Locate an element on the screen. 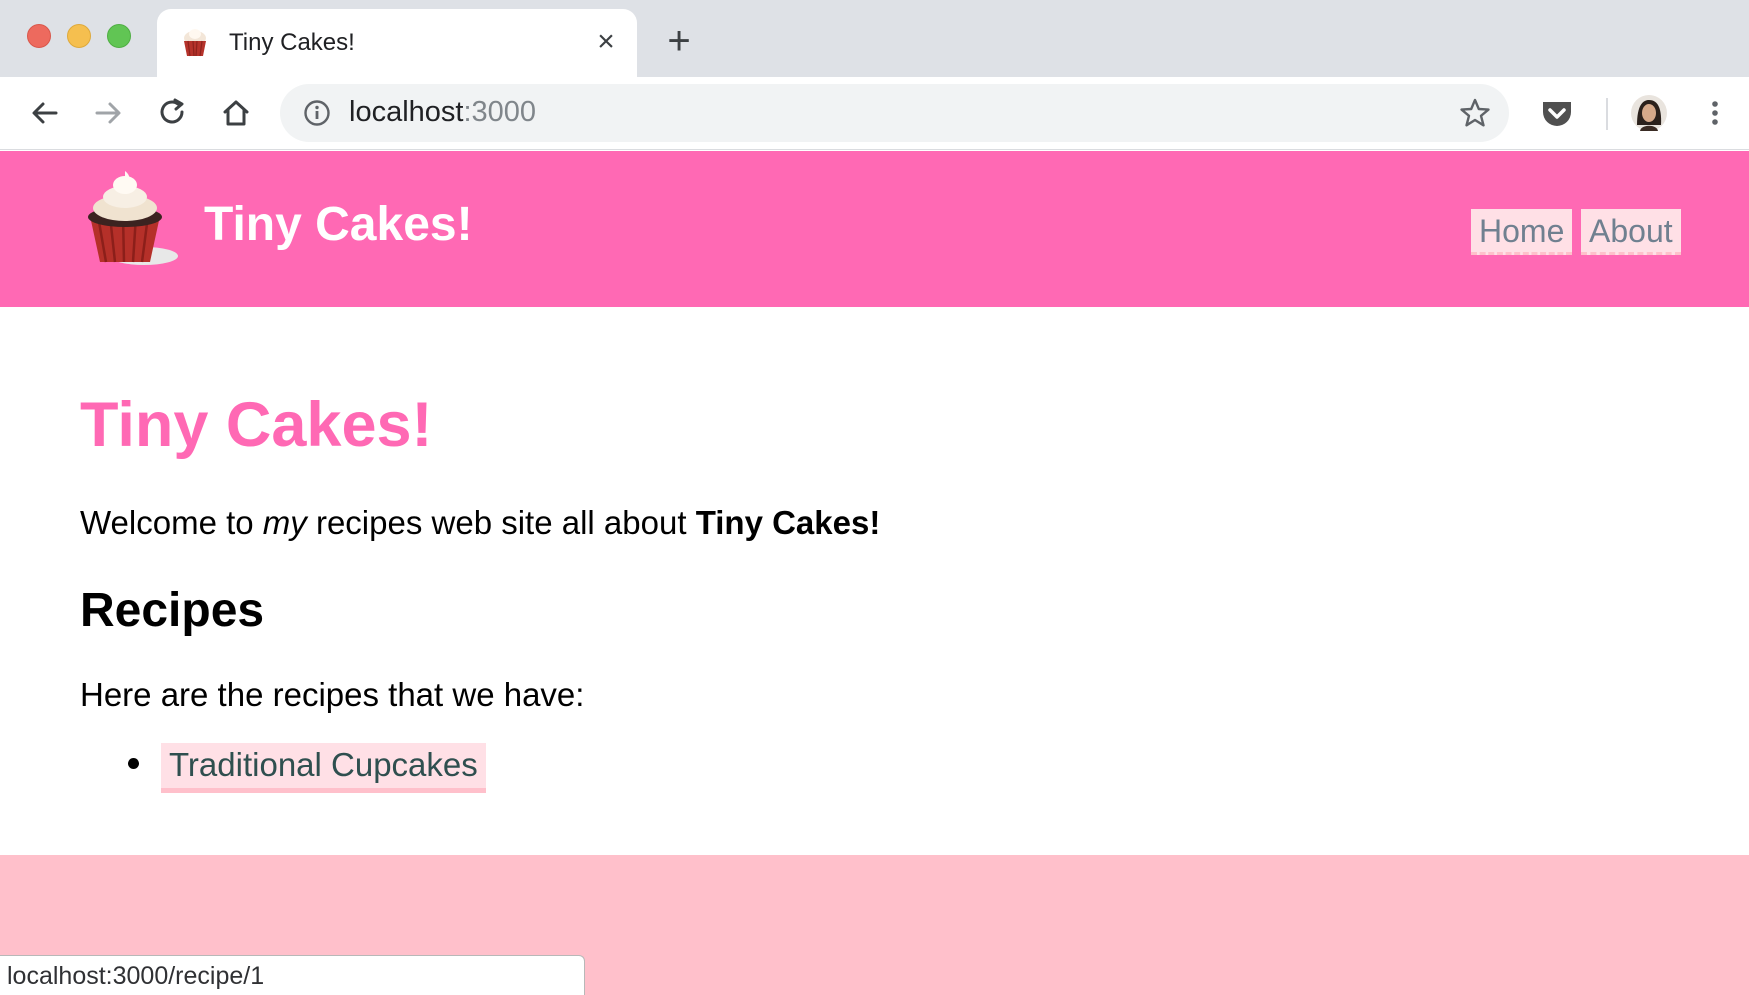 This screenshot has height=995, width=1749. intro-part2: recipes web site all about is located at coordinates (501, 522).